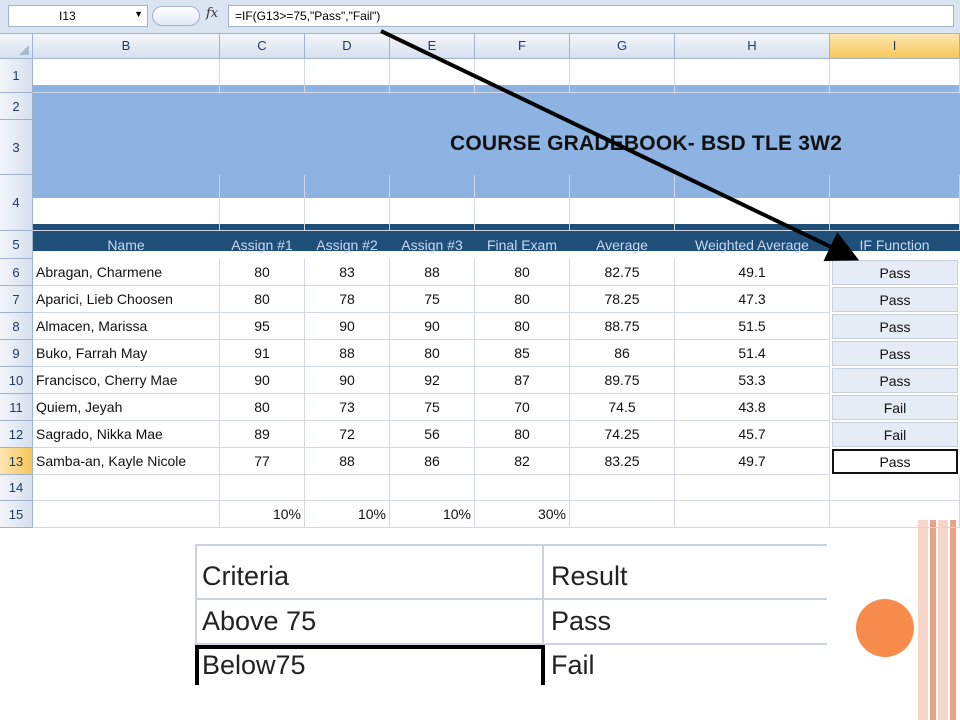 The width and height of the screenshot is (960, 720). Describe the element at coordinates (259, 621) in the screenshot. I see `criteria-above-75: Above 75` at that location.